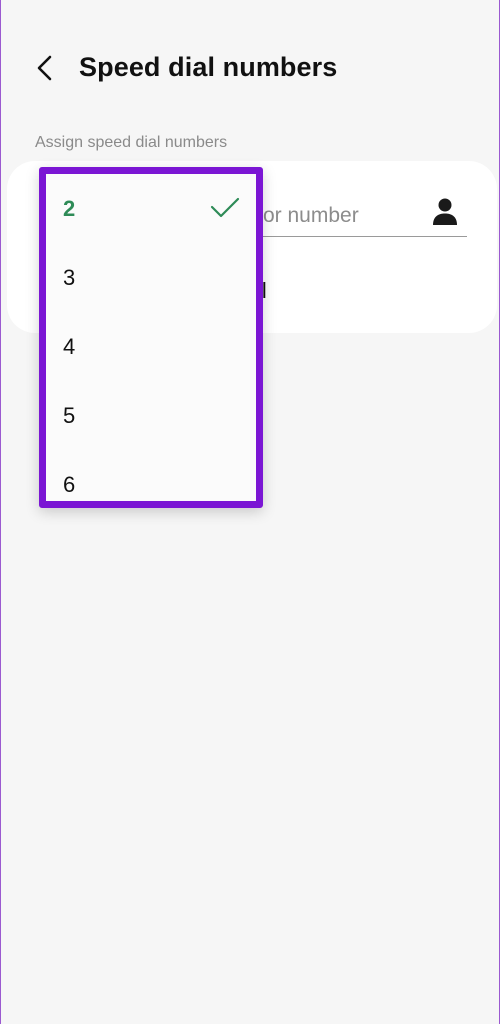  What do you see at coordinates (225, 207) in the screenshot?
I see `check-icon` at bounding box center [225, 207].